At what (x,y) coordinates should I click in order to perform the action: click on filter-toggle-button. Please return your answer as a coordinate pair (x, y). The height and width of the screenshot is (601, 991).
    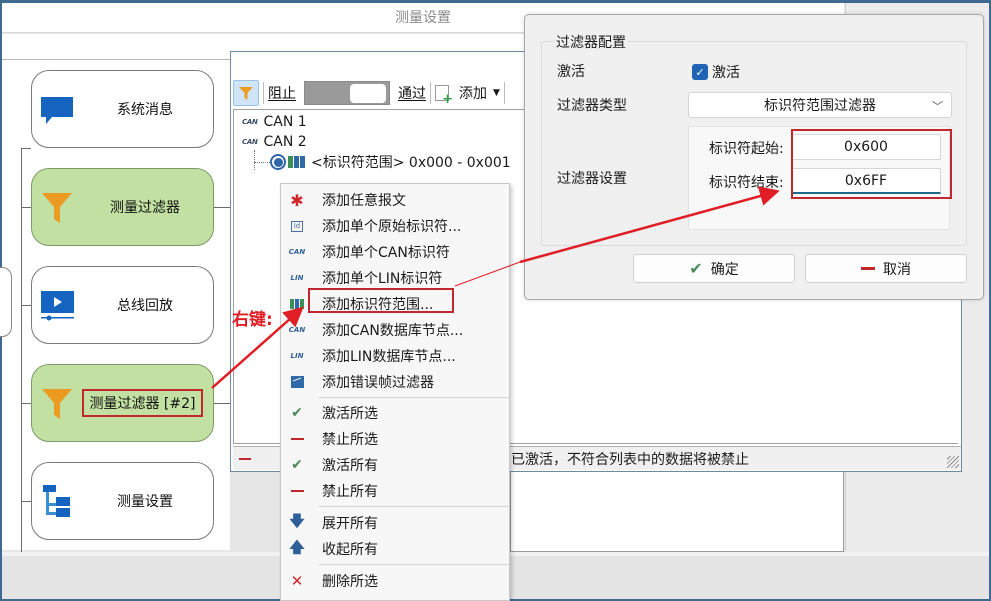
    Looking at the image, I should click on (246, 93).